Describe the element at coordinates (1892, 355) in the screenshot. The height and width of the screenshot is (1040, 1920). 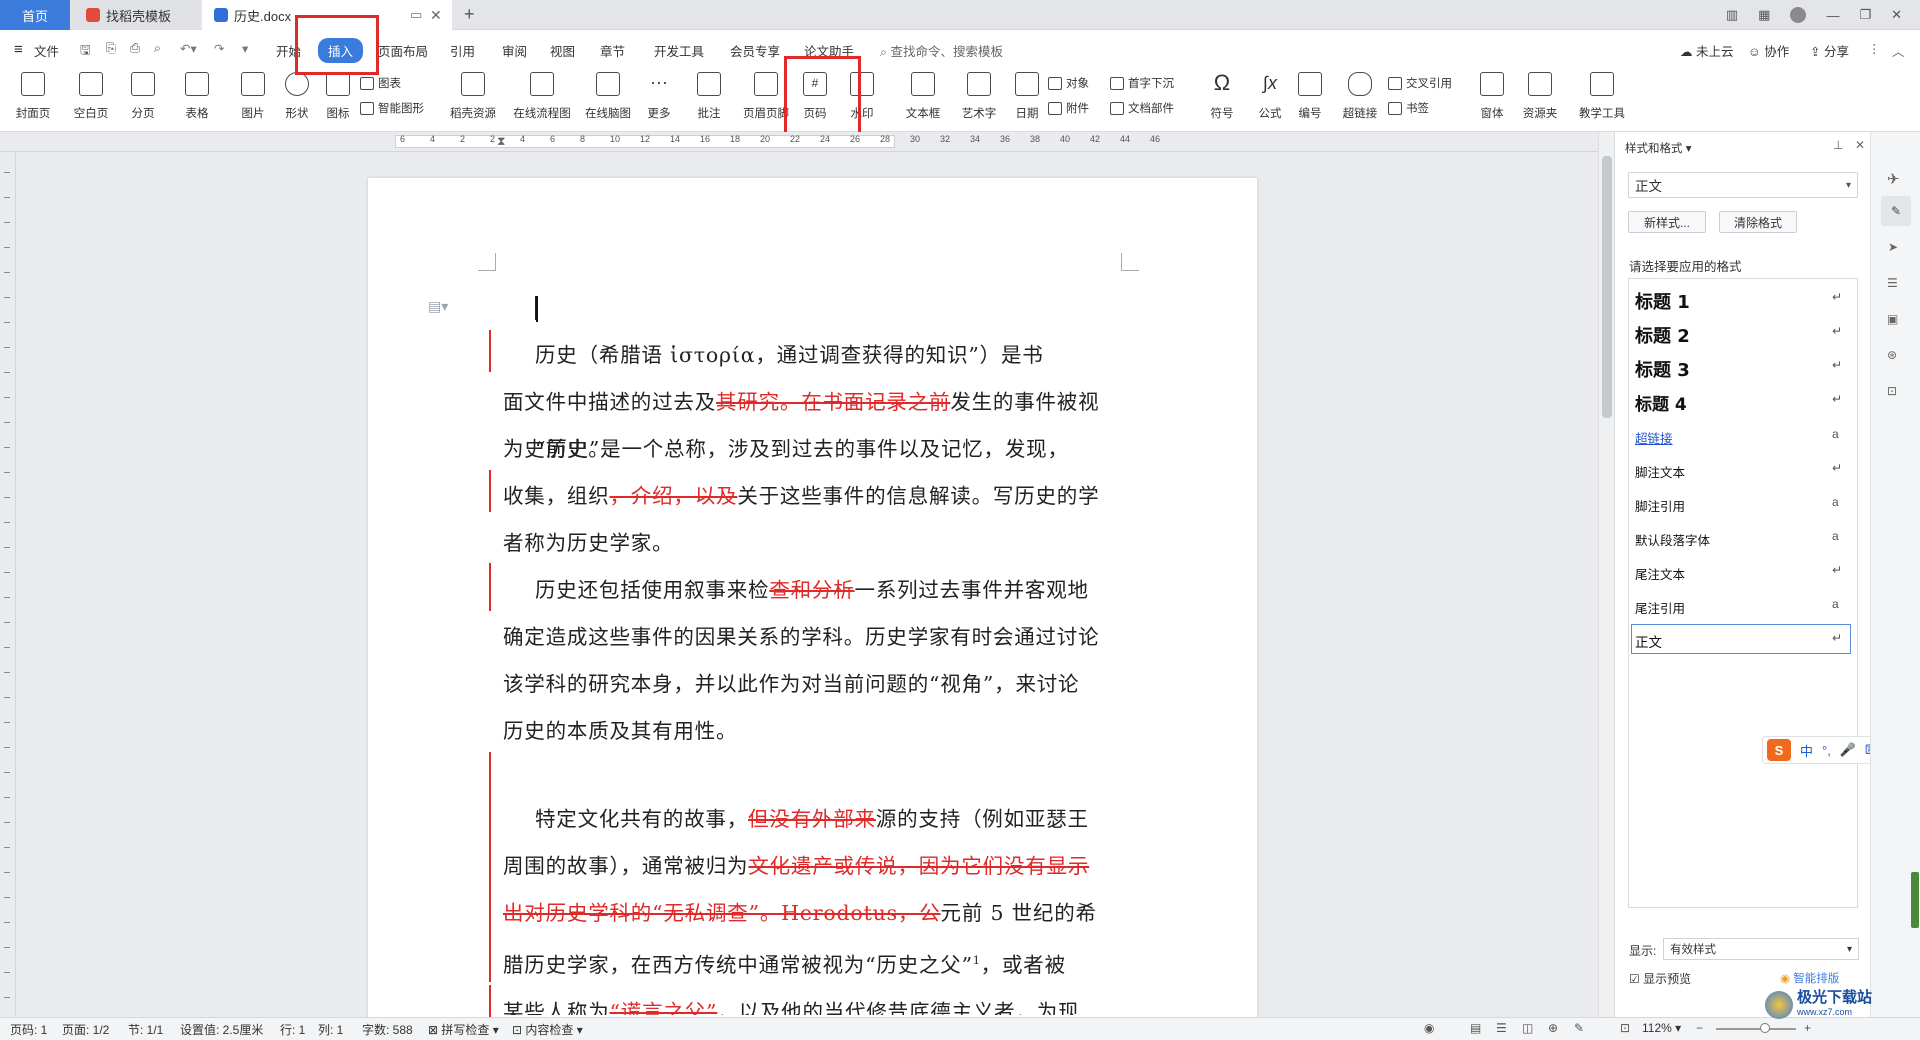
I see `compass-icon: ⊛` at that location.